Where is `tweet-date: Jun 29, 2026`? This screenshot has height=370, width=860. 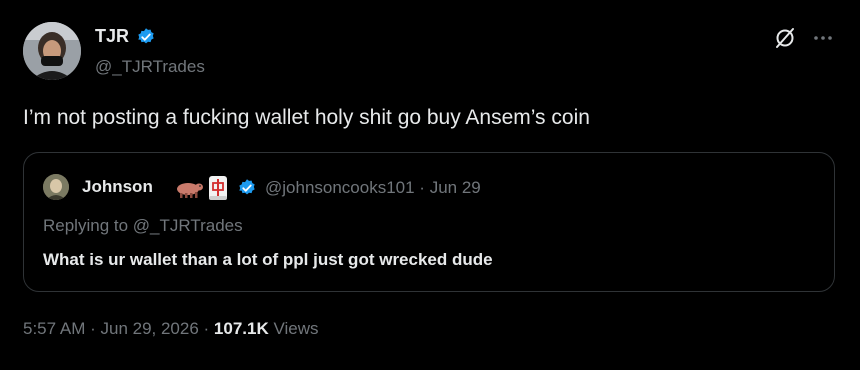 tweet-date: Jun 29, 2026 is located at coordinates (149, 328).